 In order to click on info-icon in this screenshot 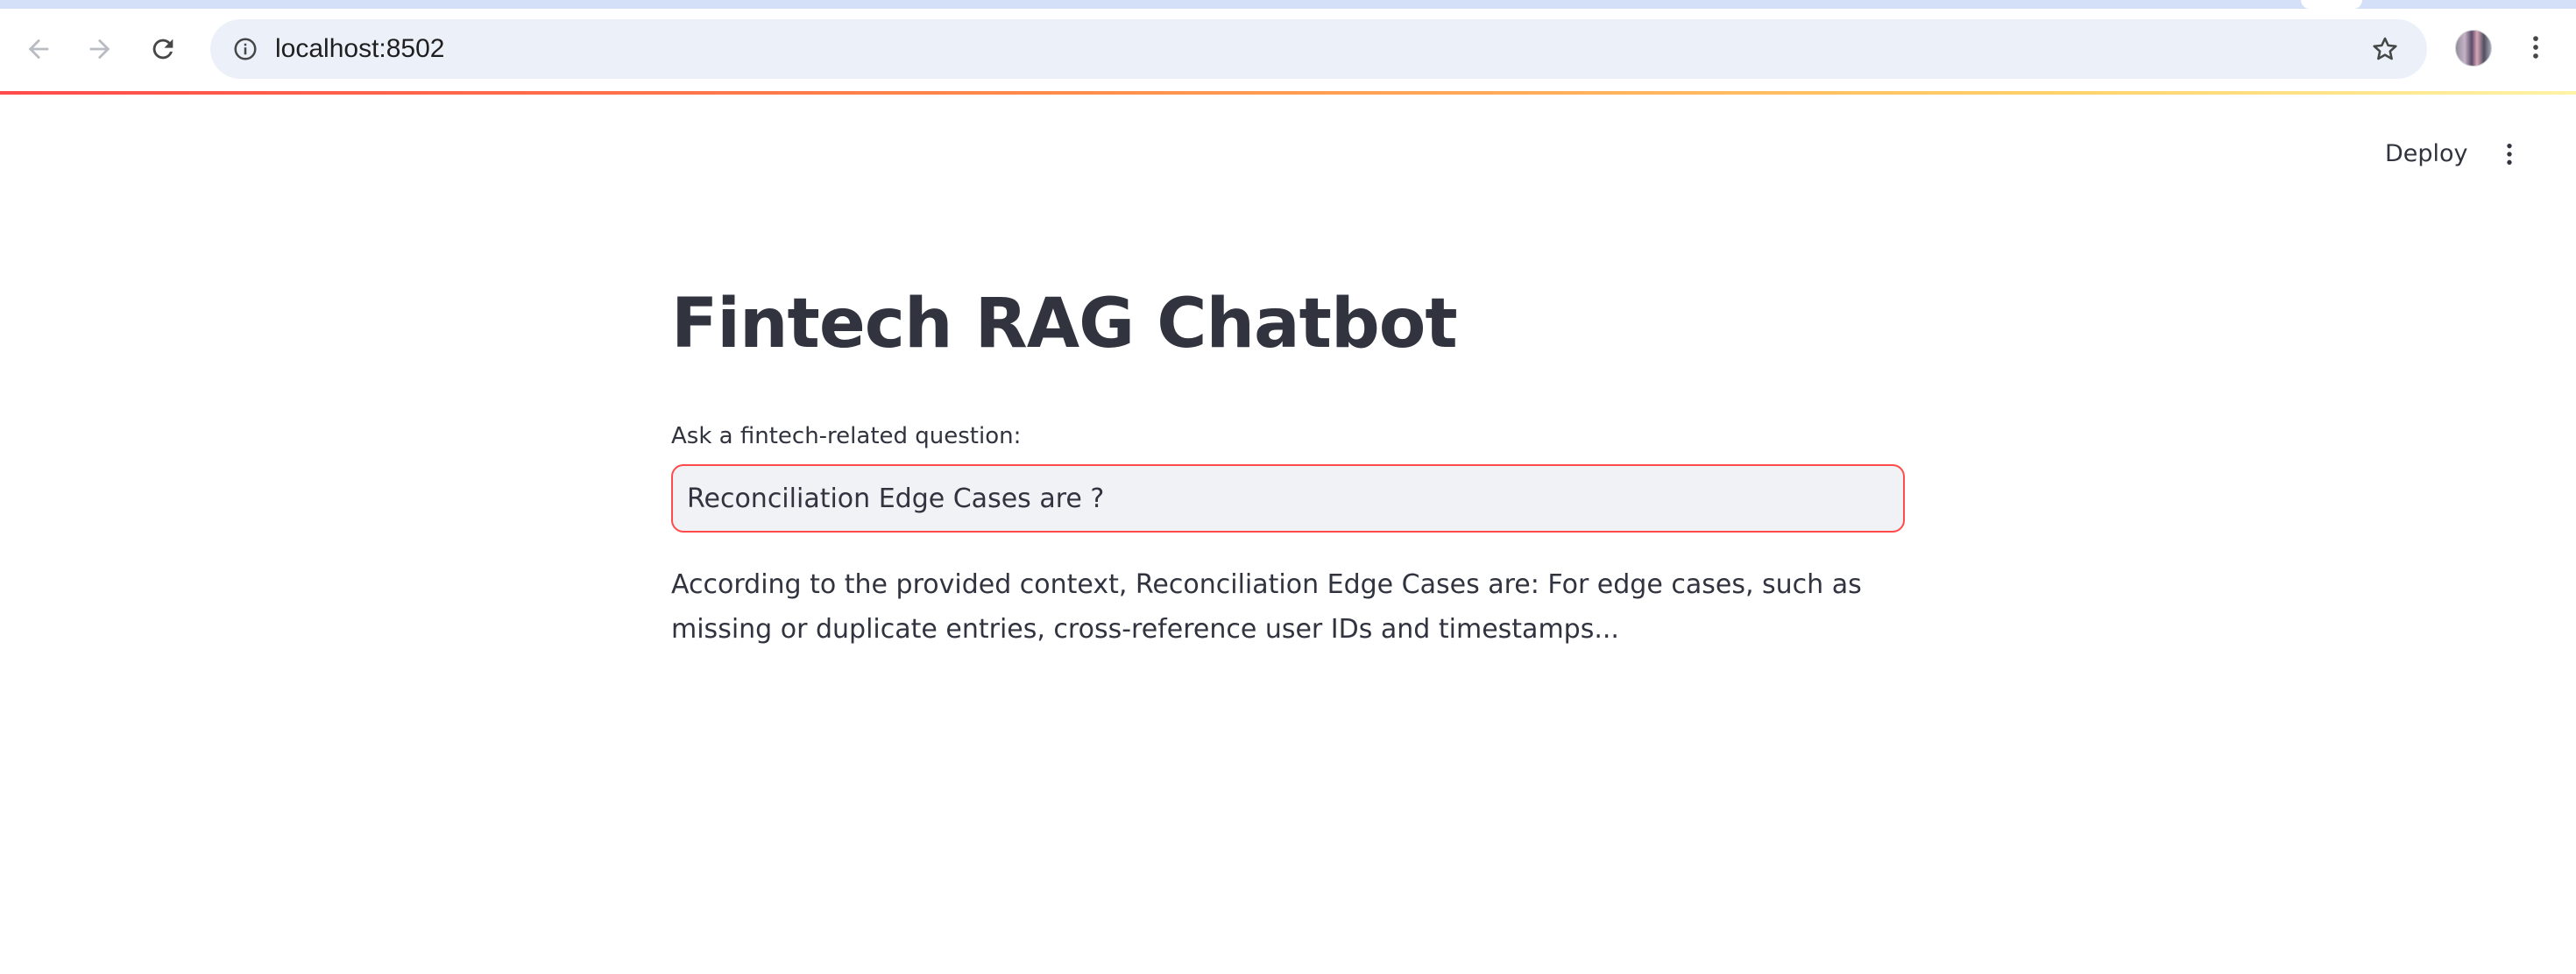, I will do `click(245, 49)`.